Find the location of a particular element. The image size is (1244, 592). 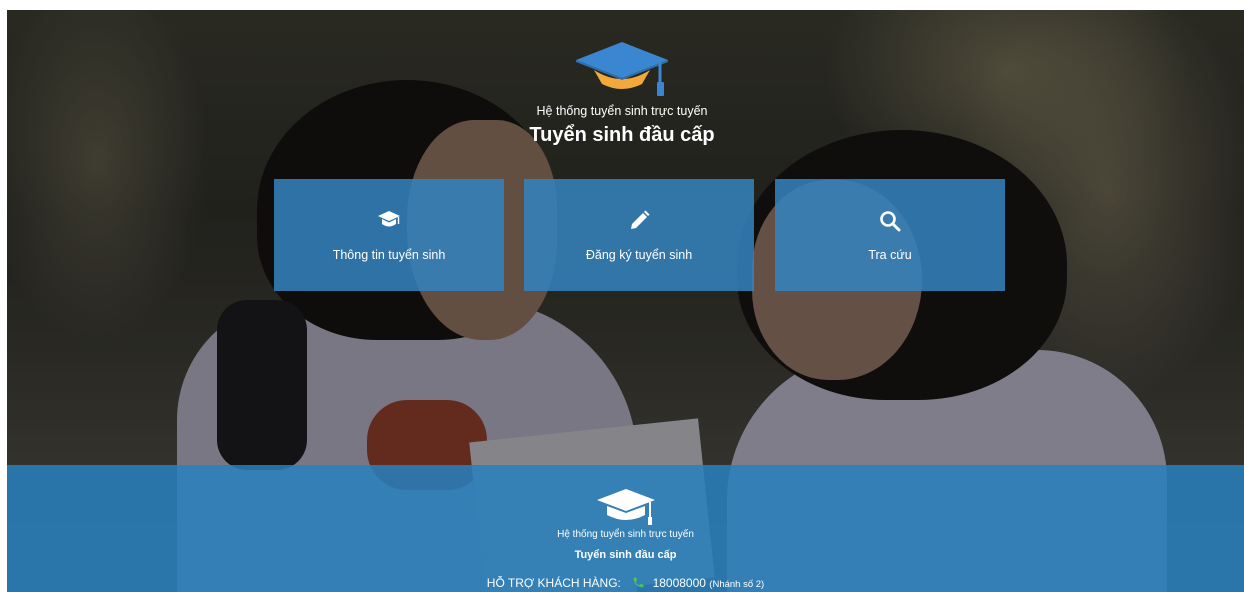

support-phone-number: 18008000 is located at coordinates (679, 583).